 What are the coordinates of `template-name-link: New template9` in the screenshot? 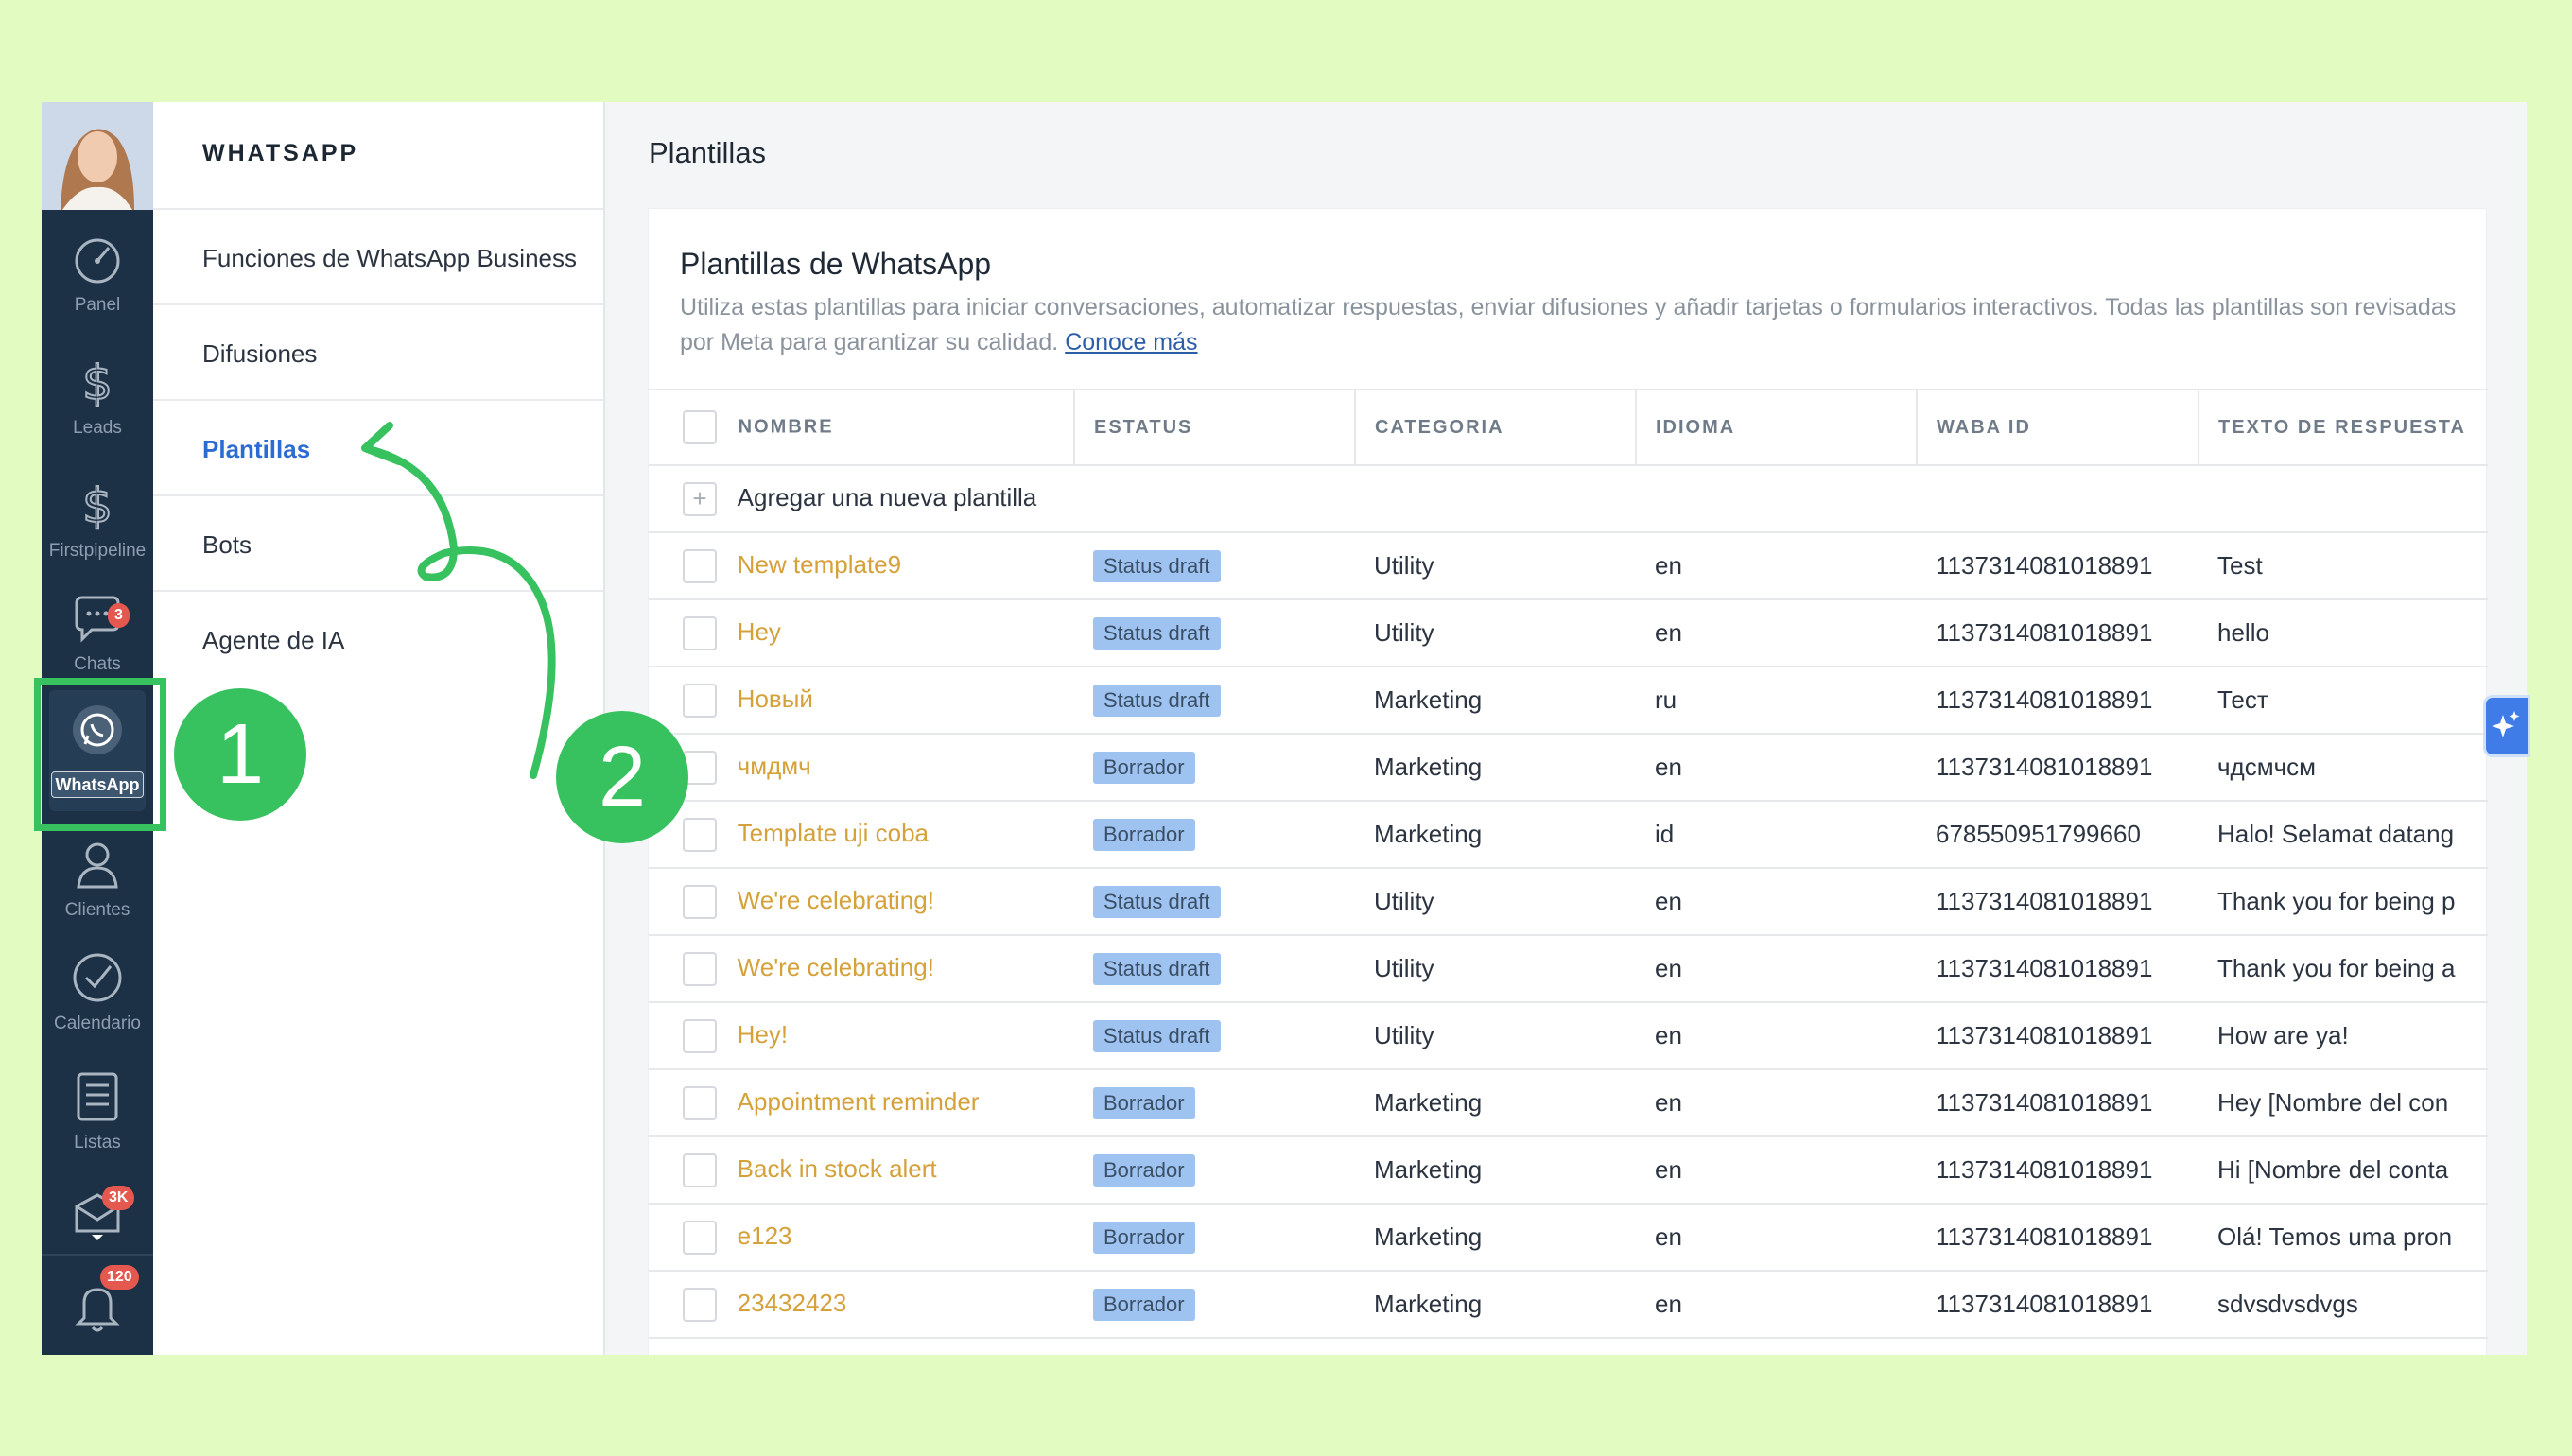 It's located at (819, 563).